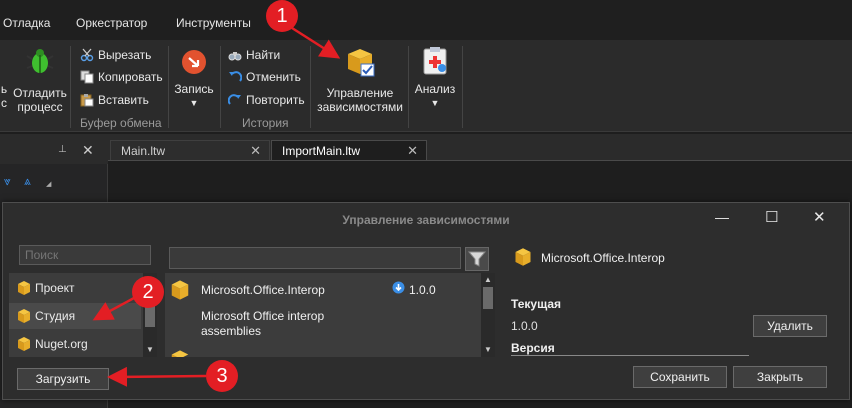 The width and height of the screenshot is (852, 408). I want to click on source-item-label: Проект, so click(55, 288).